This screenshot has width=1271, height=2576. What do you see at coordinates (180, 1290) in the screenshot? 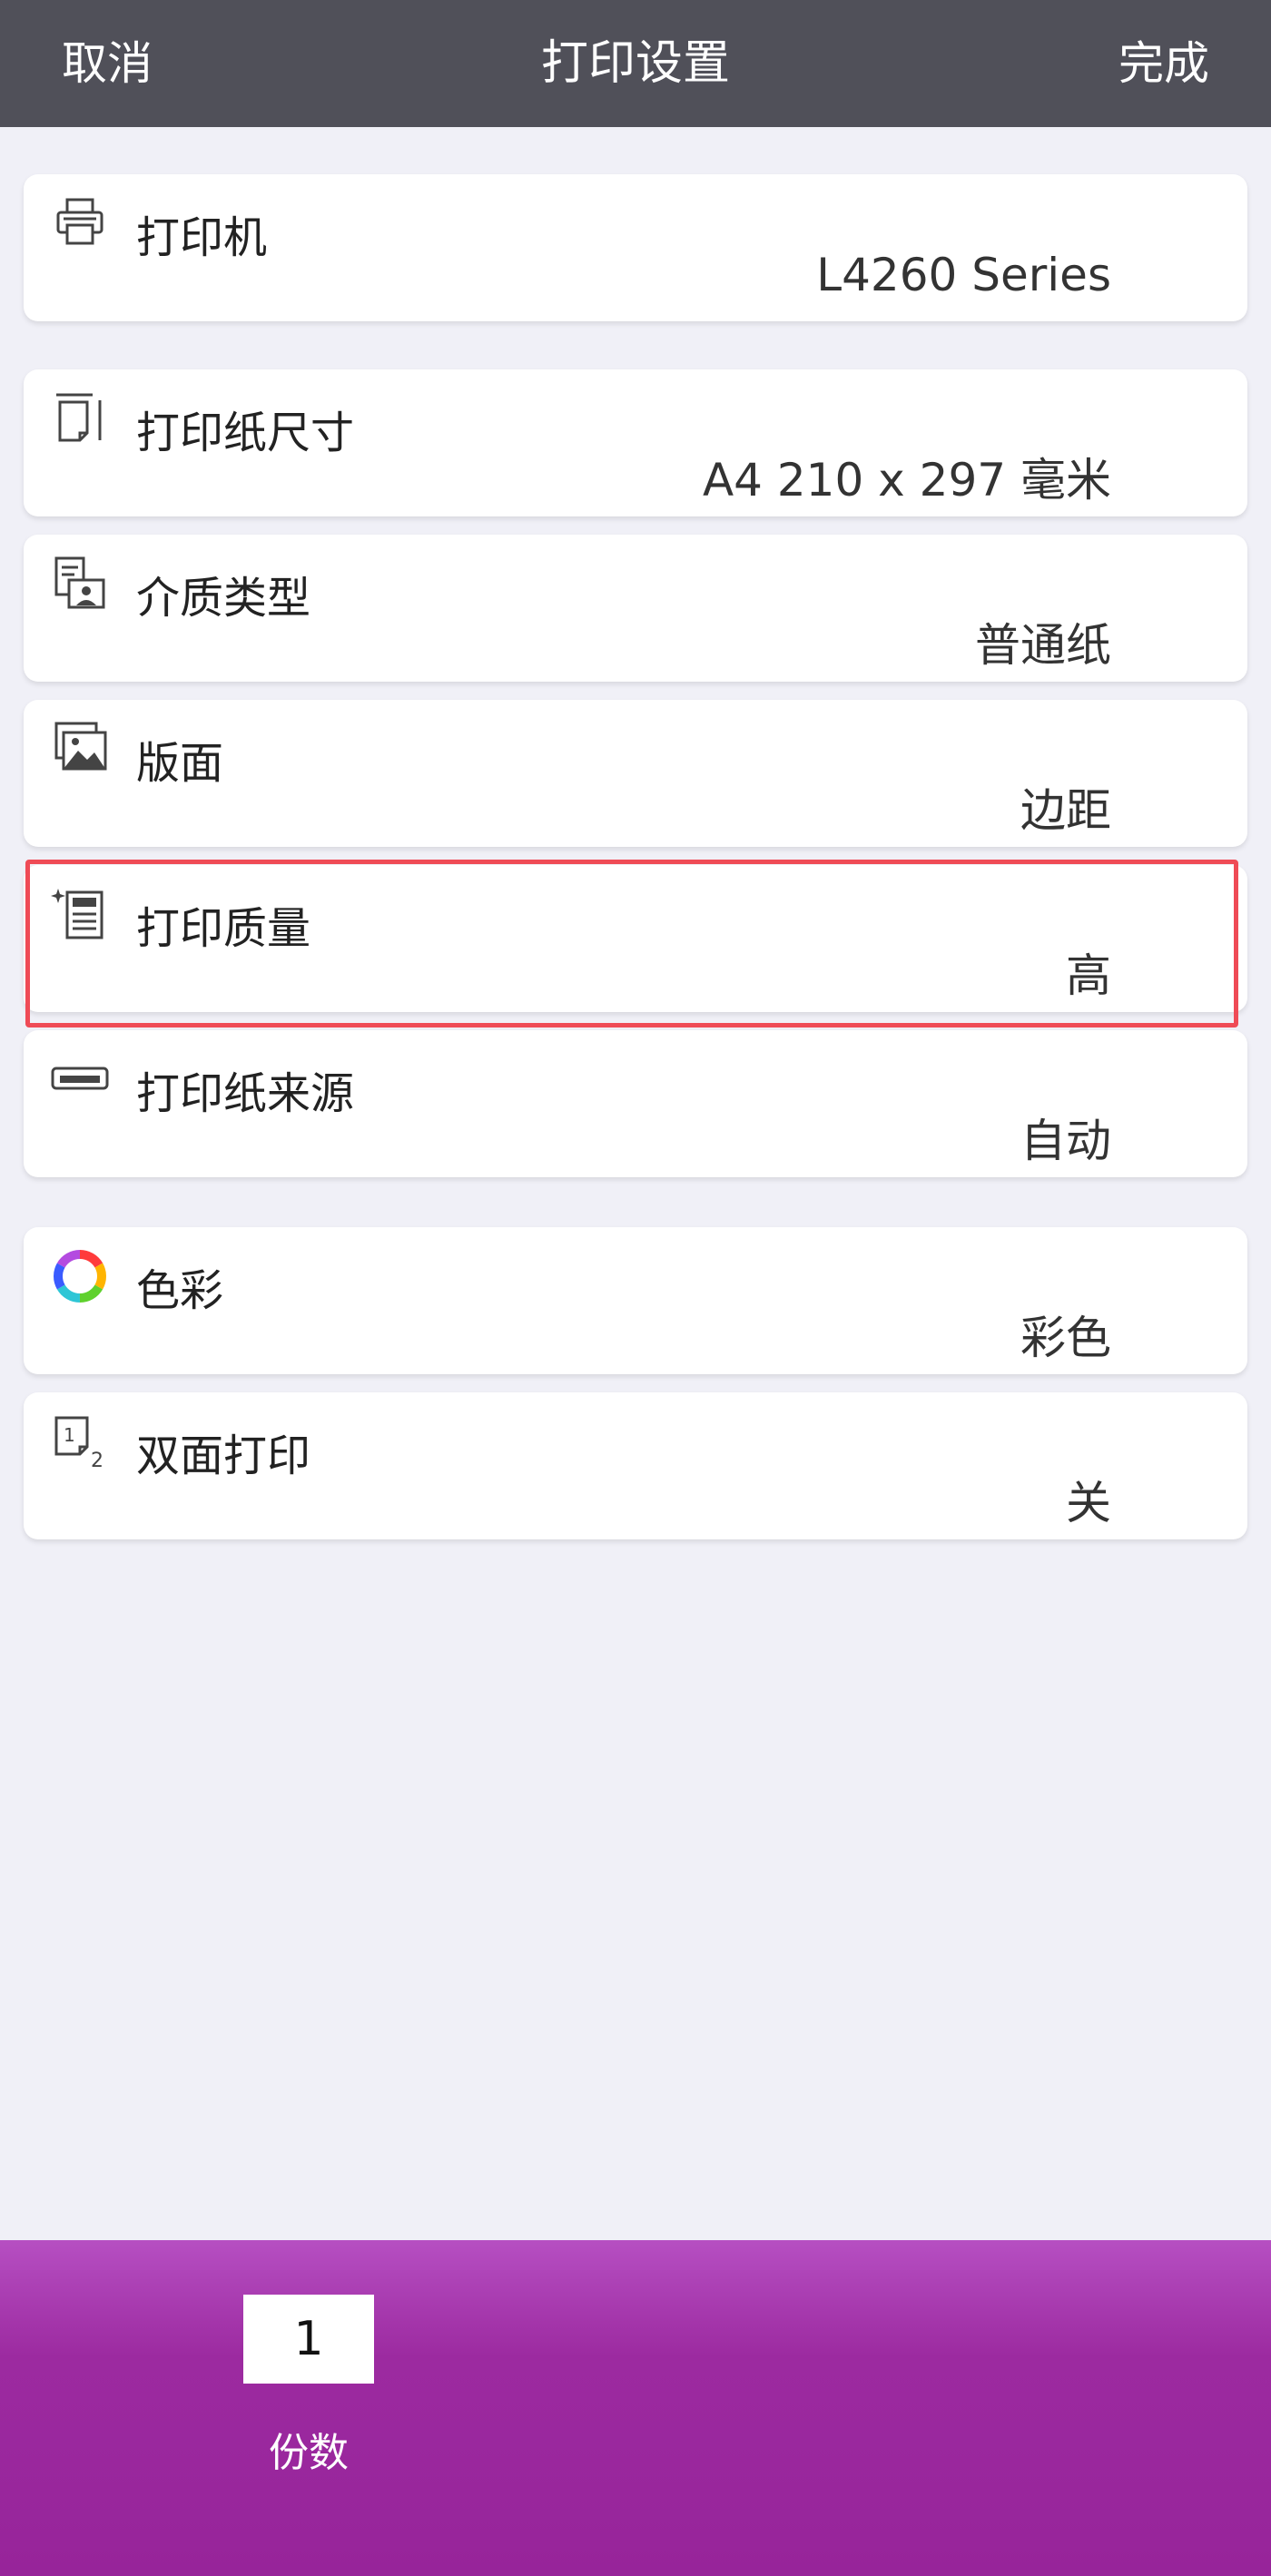
I see `setting-label: 色彩` at bounding box center [180, 1290].